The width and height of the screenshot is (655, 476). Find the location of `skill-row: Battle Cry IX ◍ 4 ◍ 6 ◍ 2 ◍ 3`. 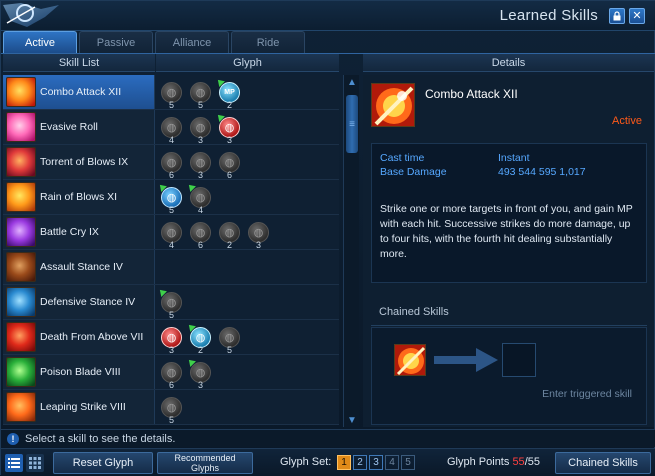

skill-row: Battle Cry IX ◍ 4 ◍ 6 ◍ 2 ◍ 3 is located at coordinates (171, 232).